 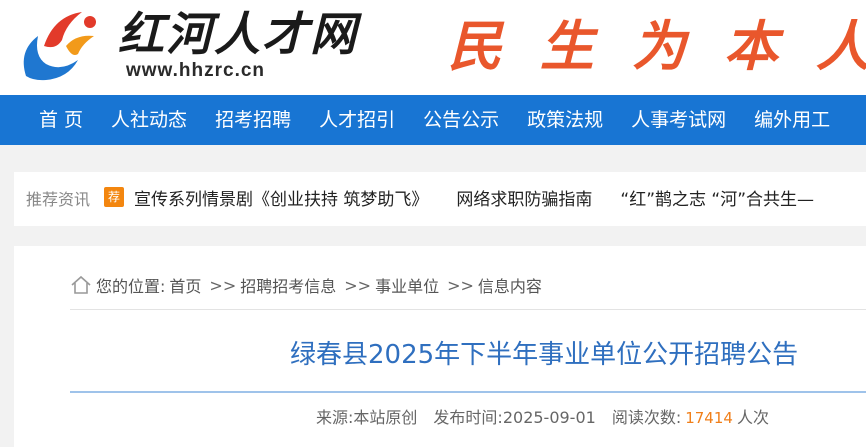 What do you see at coordinates (461, 120) in the screenshot?
I see `nav-item: 公告公示` at bounding box center [461, 120].